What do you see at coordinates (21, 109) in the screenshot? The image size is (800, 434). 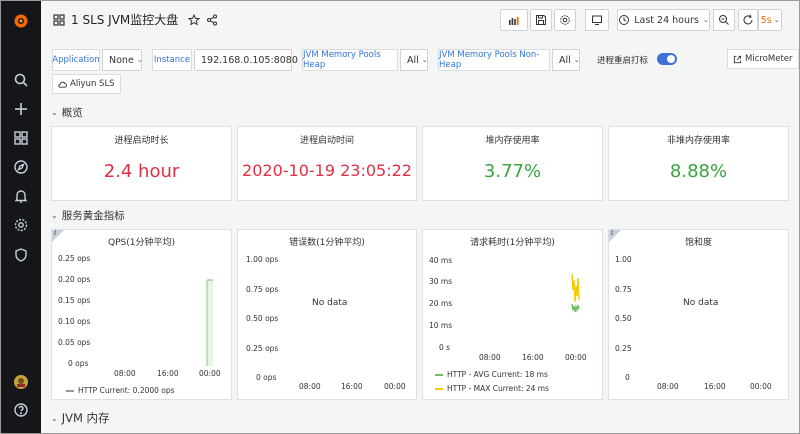 I see `plus-icon` at bounding box center [21, 109].